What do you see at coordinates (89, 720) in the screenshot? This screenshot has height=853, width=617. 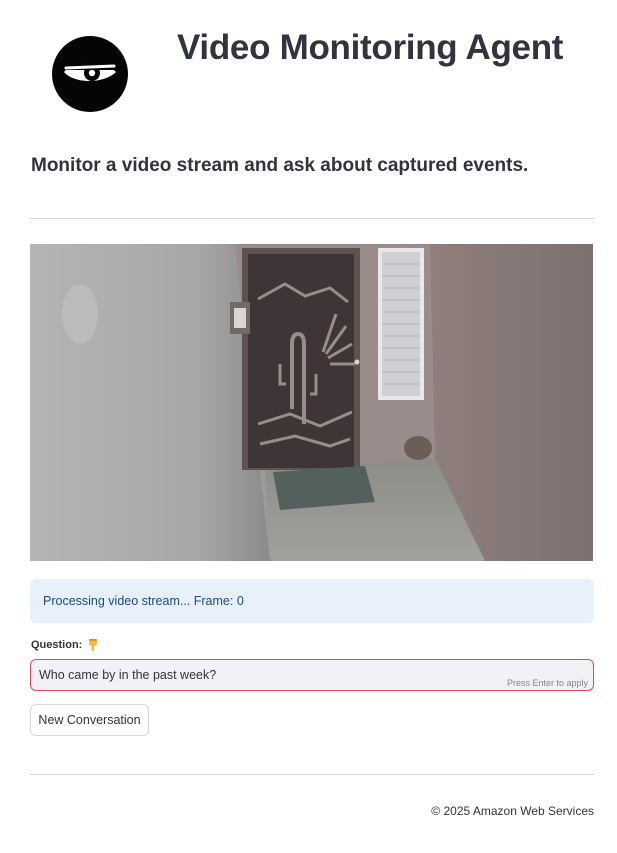 I see `new-conversation-button: New Conversation` at bounding box center [89, 720].